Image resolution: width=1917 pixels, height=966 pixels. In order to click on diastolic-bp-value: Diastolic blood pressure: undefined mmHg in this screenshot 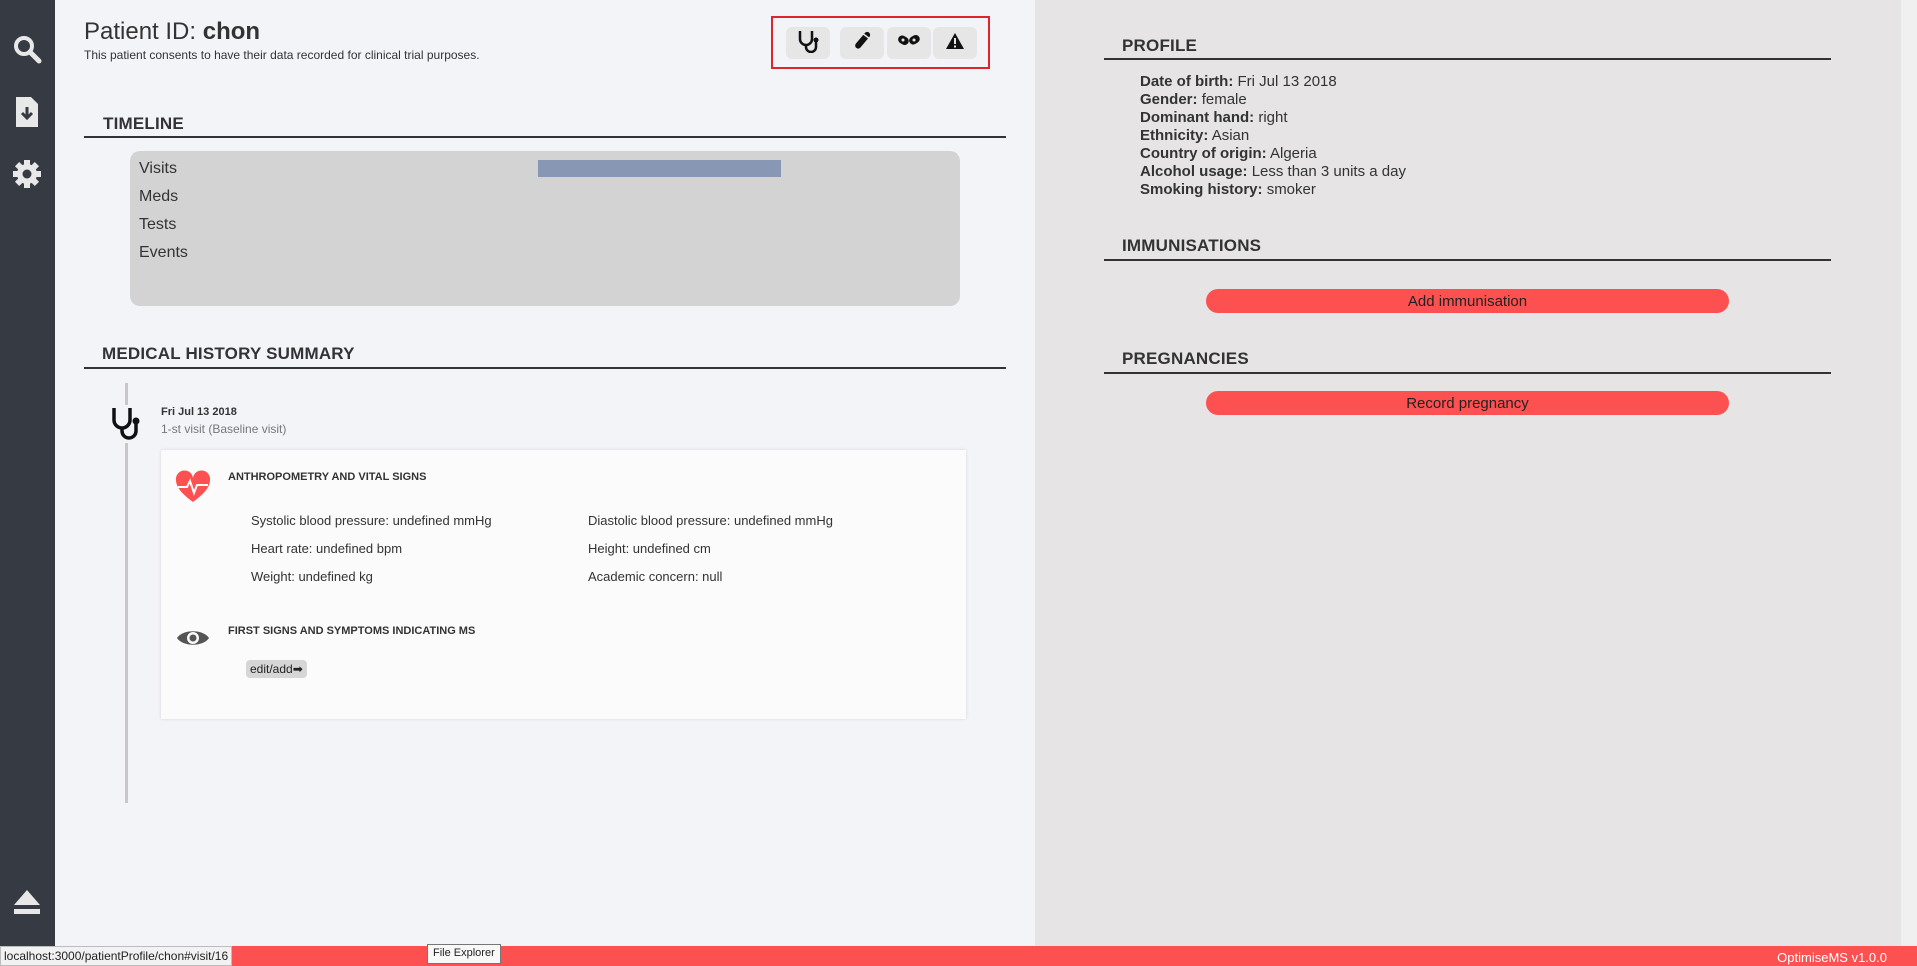, I will do `click(710, 520)`.